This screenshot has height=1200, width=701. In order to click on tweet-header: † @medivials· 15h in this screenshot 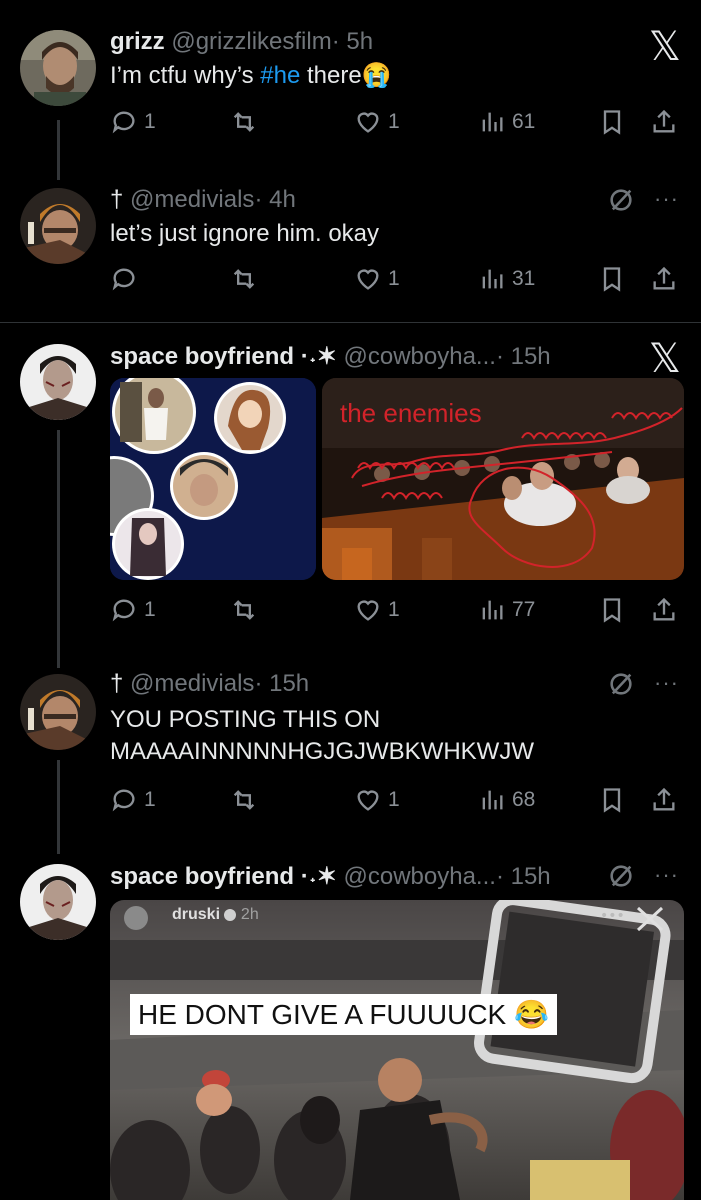, I will do `click(209, 684)`.